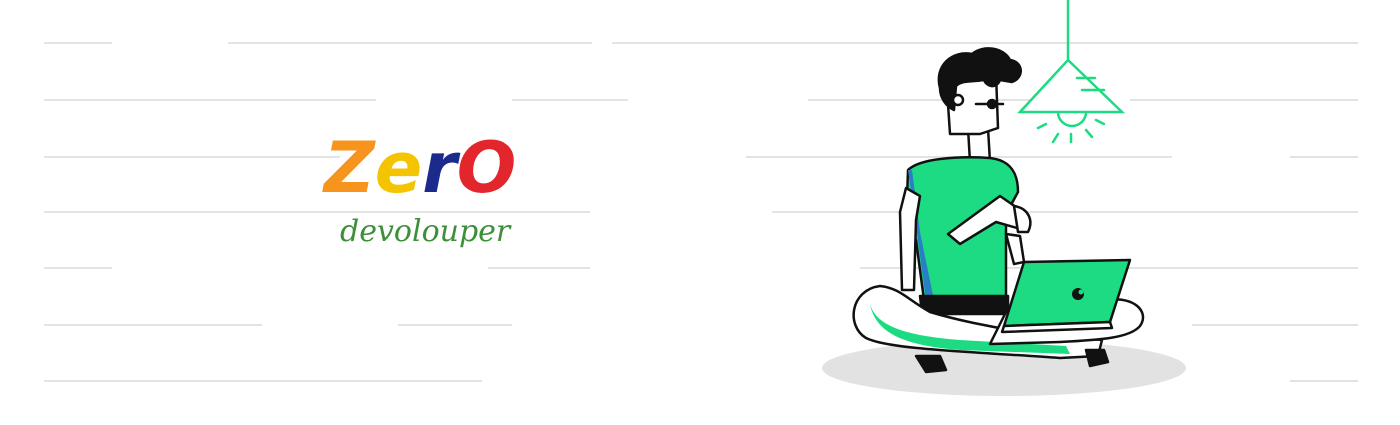  I want to click on logo-wordmark: ZerO, so click(420, 168).